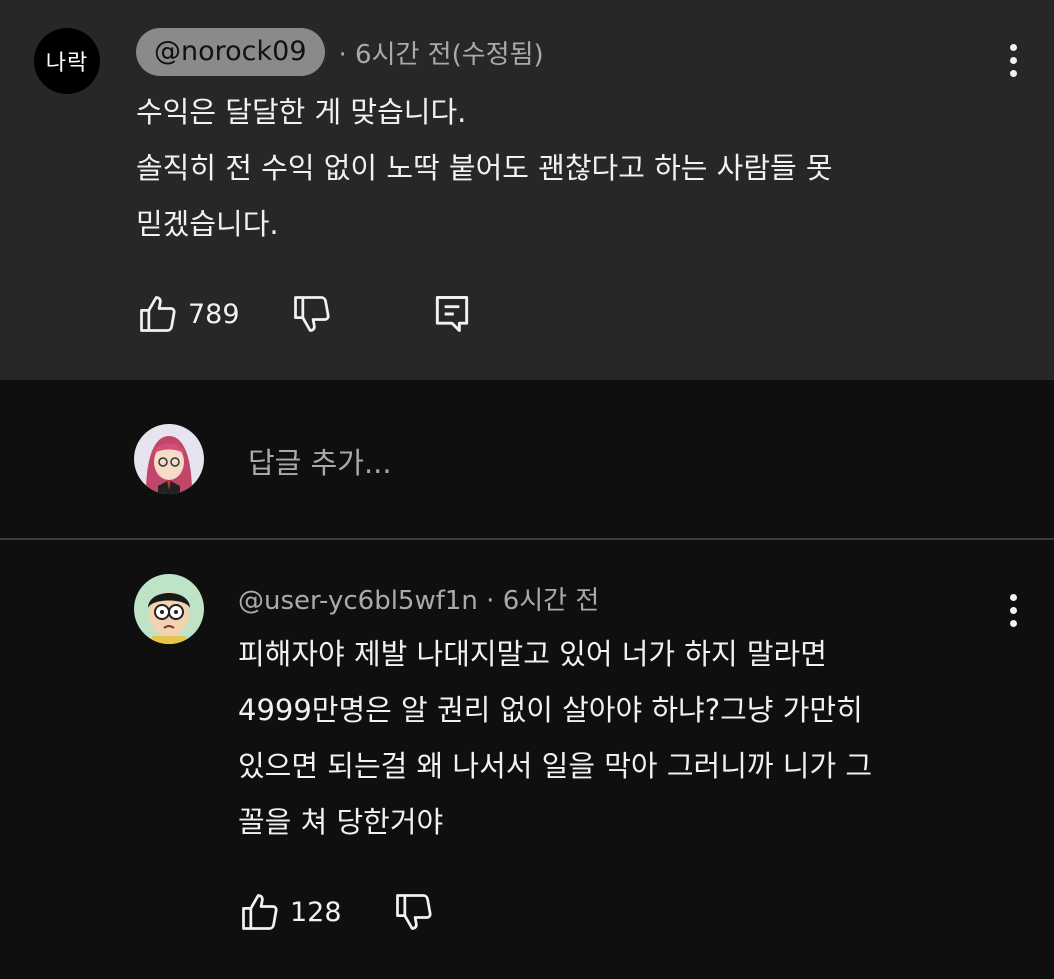 The width and height of the screenshot is (1054, 979). What do you see at coordinates (555, 766) in the screenshot?
I see `reply-line: 있으면 되는걸 왜 나서서 일을 막아 그러니까 니가 그` at bounding box center [555, 766].